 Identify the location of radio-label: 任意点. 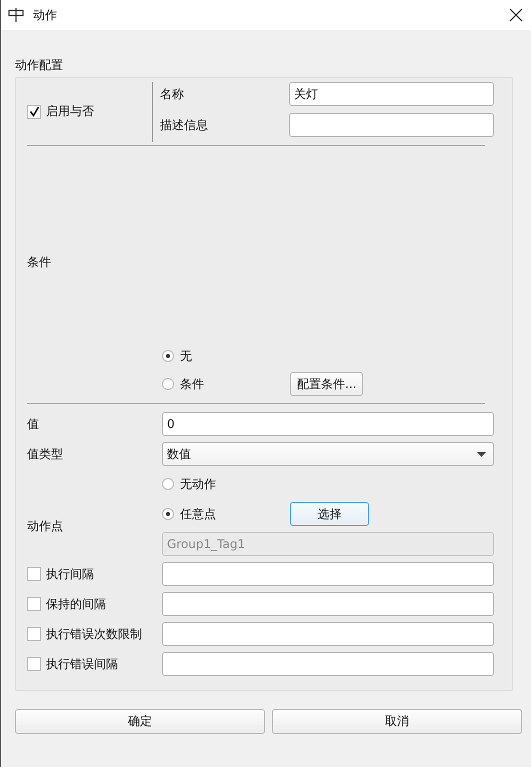
(198, 514).